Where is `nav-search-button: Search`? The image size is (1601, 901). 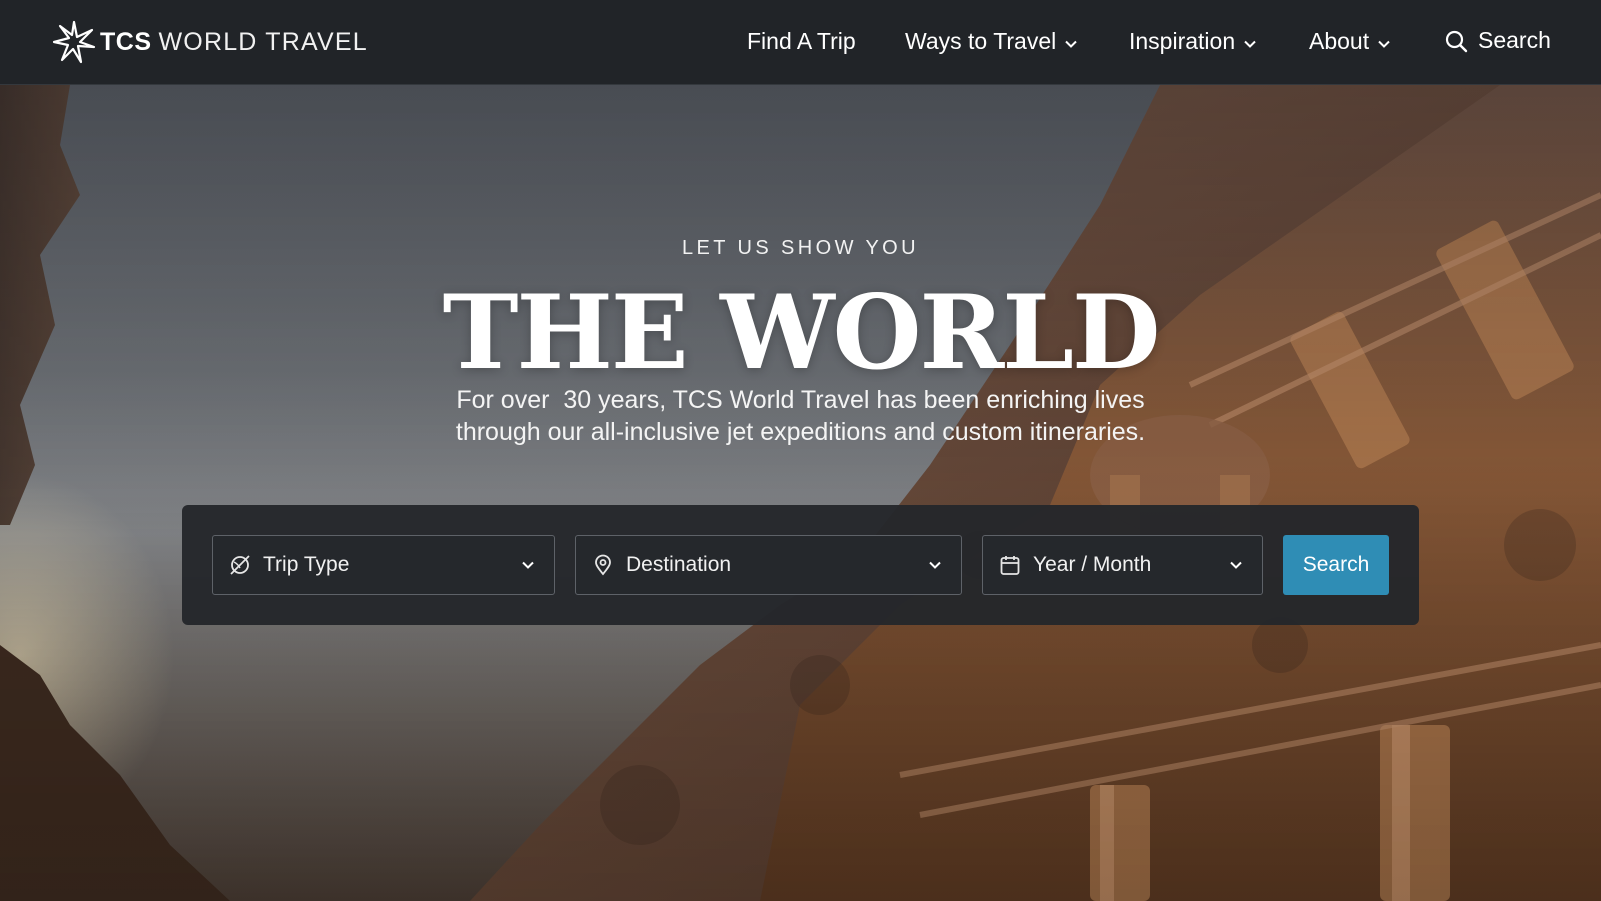
nav-search-button: Search is located at coordinates (1497, 40).